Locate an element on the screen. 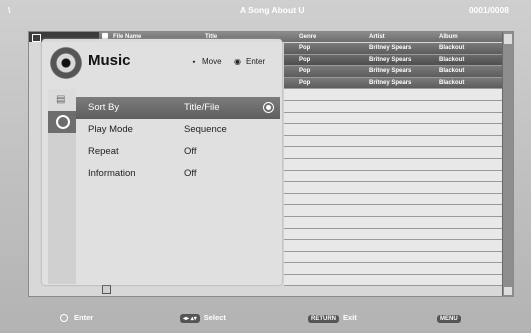  folder-icon is located at coordinates (36, 38).